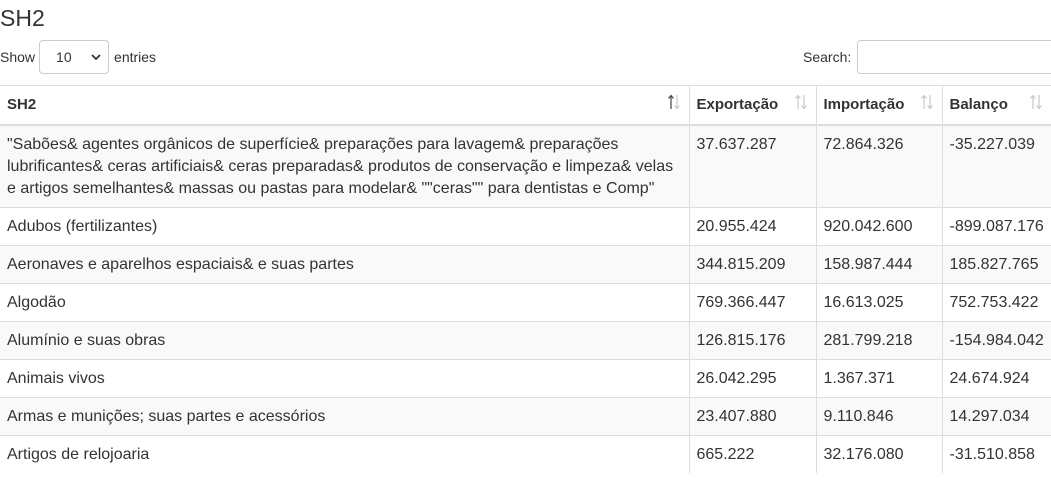  Describe the element at coordinates (96, 57) in the screenshot. I see `chevron-down-icon` at that location.